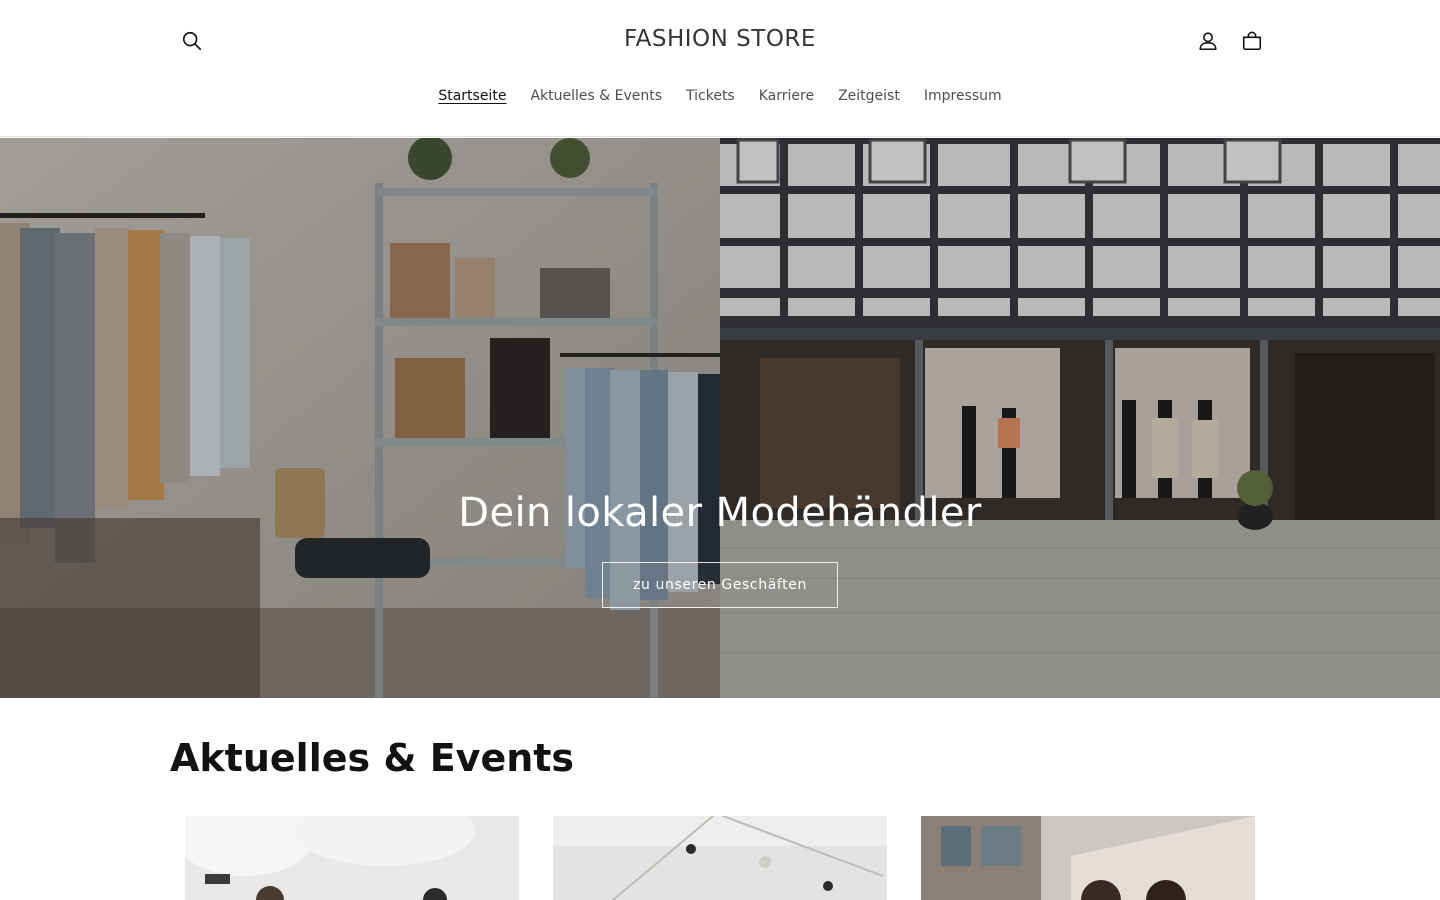 This screenshot has width=1440, height=900. Describe the element at coordinates (372, 758) in the screenshot. I see `events-section-title: Aktuelles & Events` at that location.